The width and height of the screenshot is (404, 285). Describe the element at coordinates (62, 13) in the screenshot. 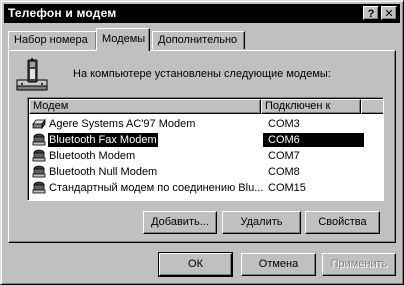

I see `window-title: Телефон и модем` at that location.